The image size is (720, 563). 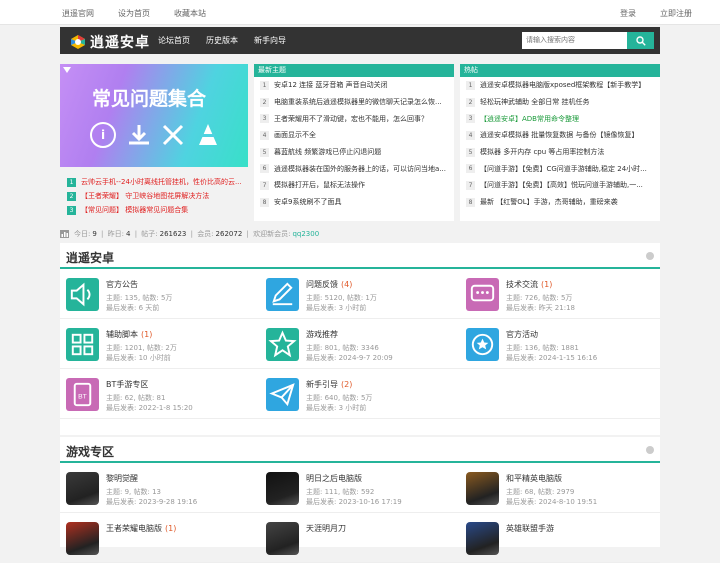 I want to click on game-name-text: 王者荣耀电脑版, so click(x=134, y=528).